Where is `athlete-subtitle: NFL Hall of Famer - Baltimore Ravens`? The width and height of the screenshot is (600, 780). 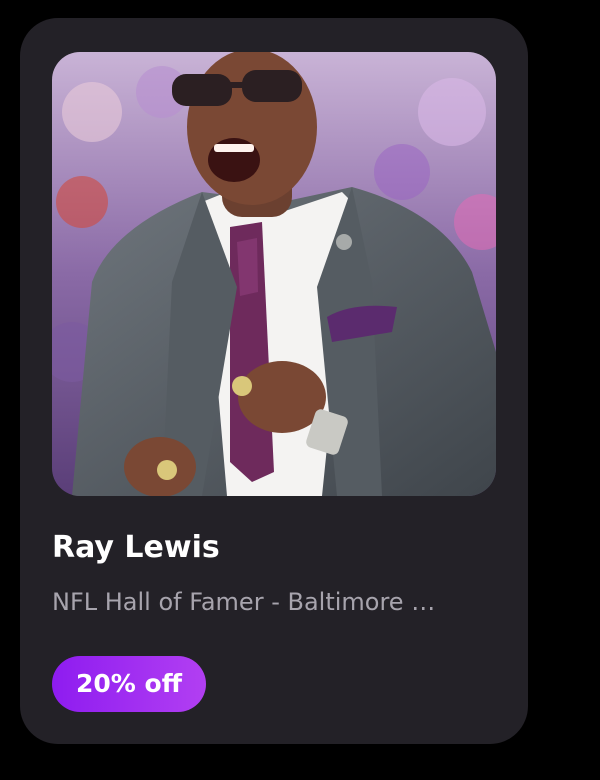 athlete-subtitle: NFL Hall of Famer - Baltimore Ravens is located at coordinates (247, 602).